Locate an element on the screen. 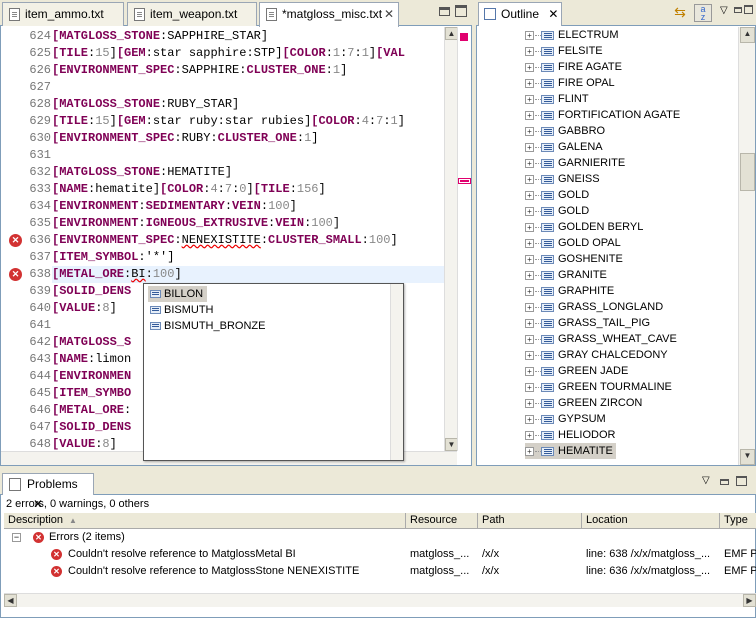  outline-item: + GRASS_WHEAT_CAVE is located at coordinates (601, 339).